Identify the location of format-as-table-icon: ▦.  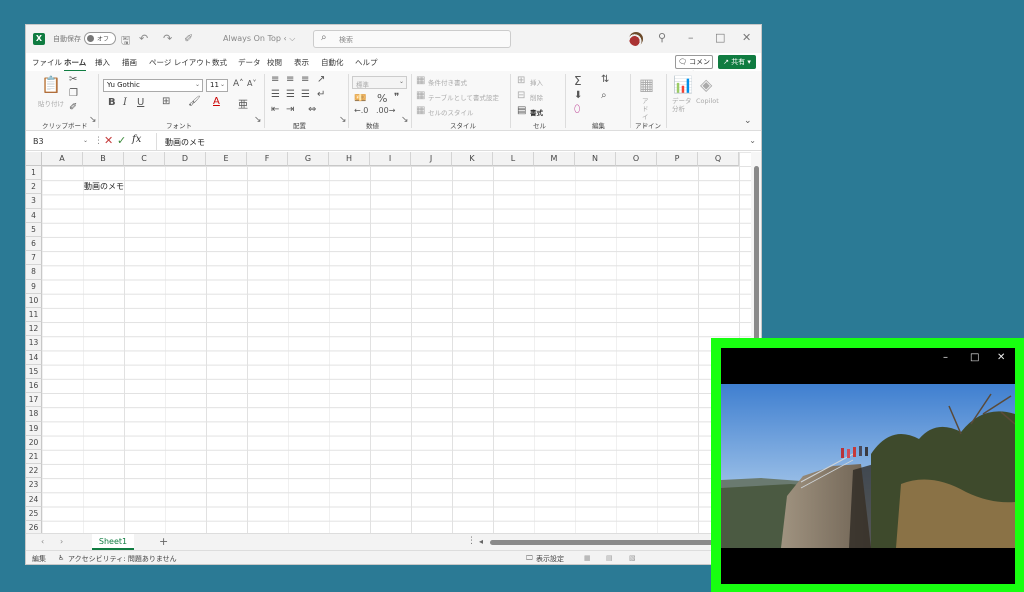
(420, 95).